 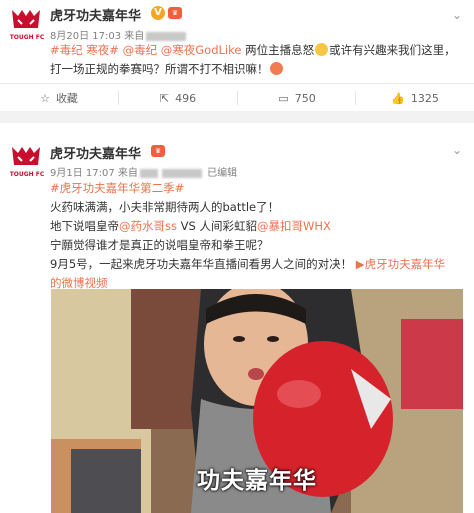 I want to click on comment-icon: ▭, so click(x=283, y=98).